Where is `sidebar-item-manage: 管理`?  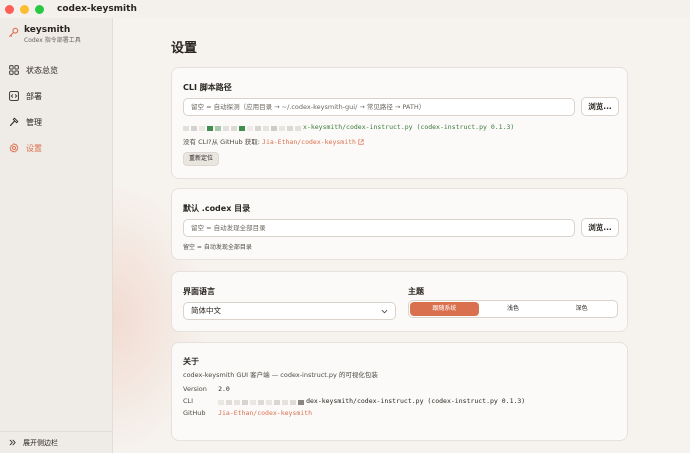
sidebar-item-manage: 管理 is located at coordinates (56, 122).